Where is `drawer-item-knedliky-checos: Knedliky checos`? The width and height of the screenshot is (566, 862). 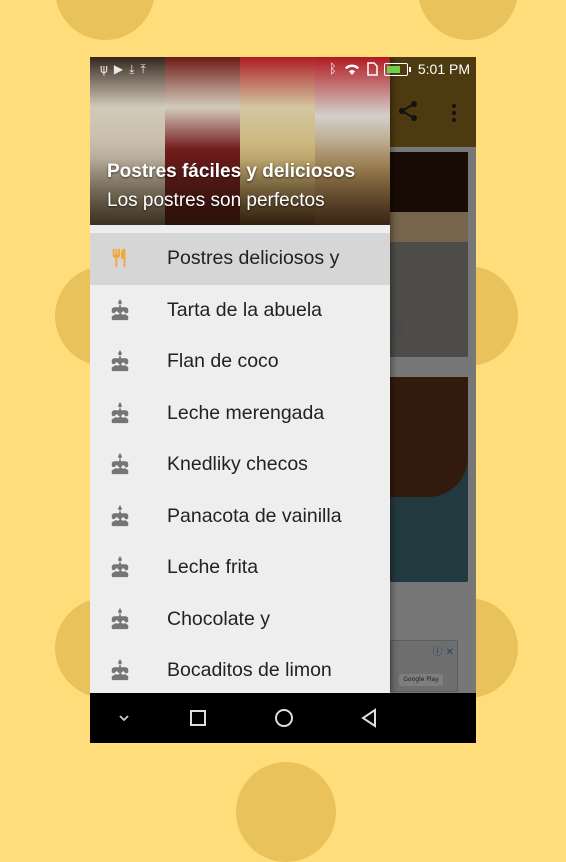 drawer-item-knedliky-checos: Knedliky checos is located at coordinates (240, 465).